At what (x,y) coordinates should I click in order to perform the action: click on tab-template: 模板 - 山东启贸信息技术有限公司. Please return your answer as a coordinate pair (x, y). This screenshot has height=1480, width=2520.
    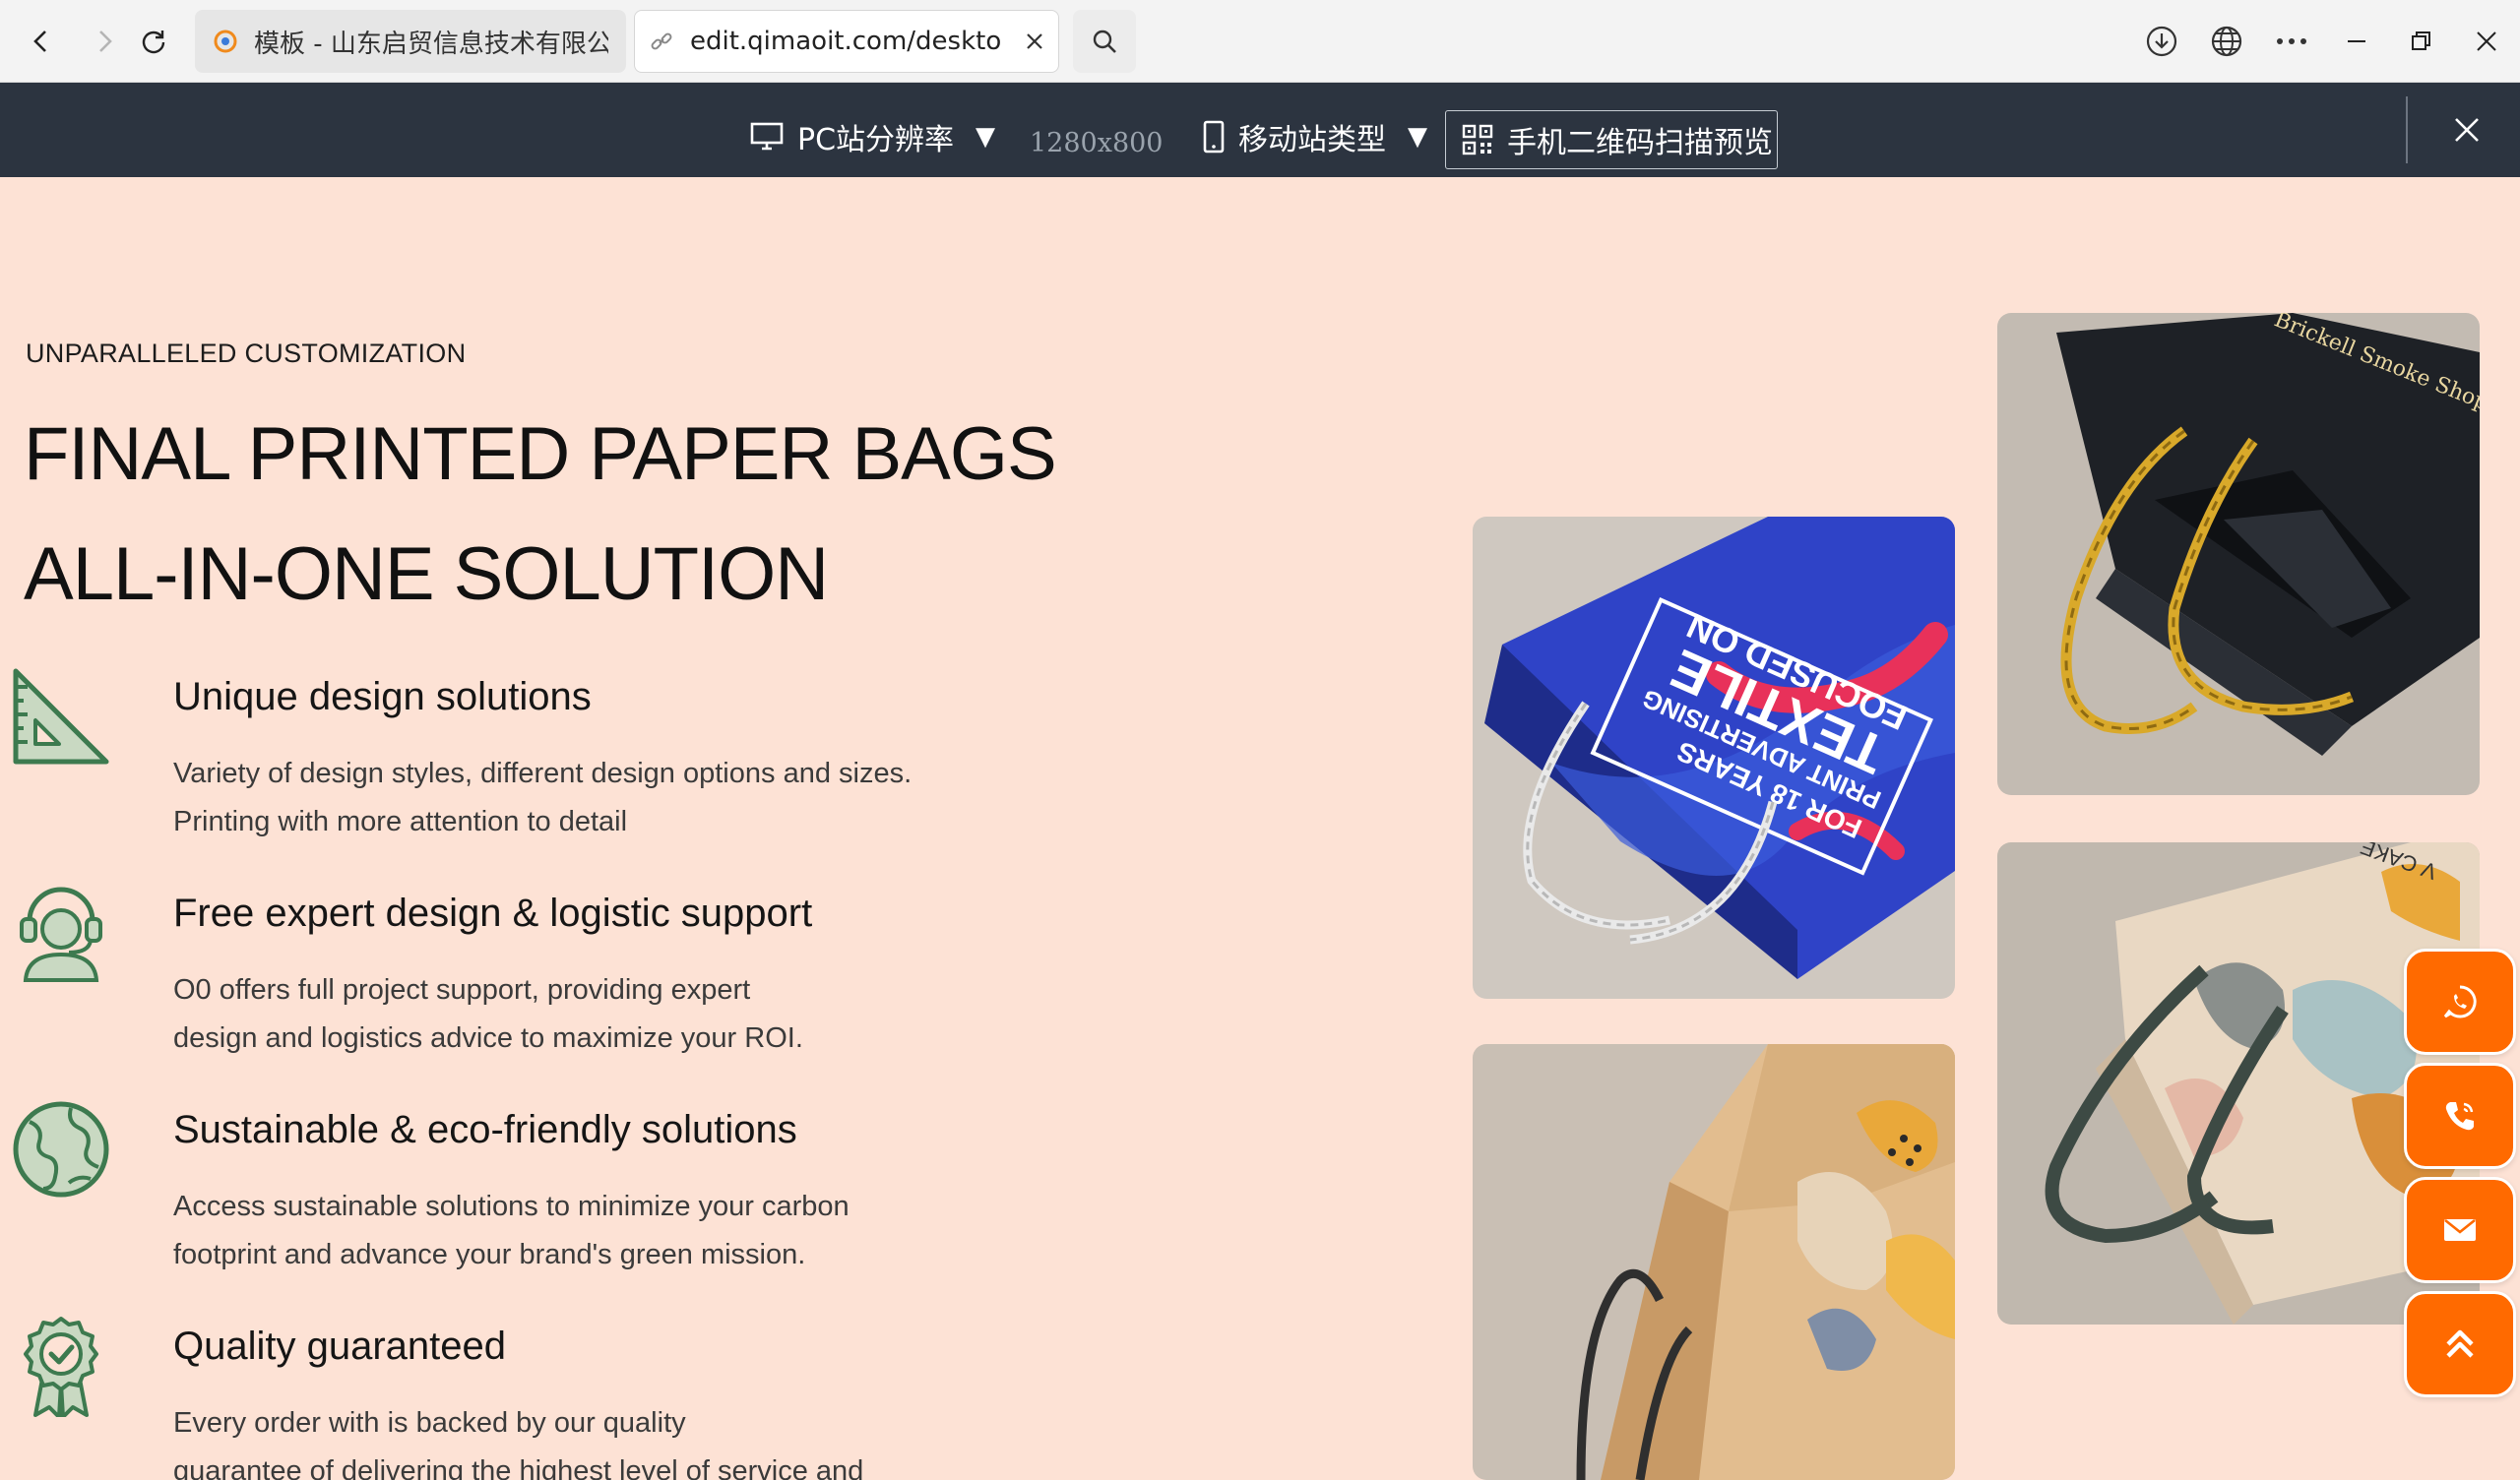
    Looking at the image, I should click on (410, 42).